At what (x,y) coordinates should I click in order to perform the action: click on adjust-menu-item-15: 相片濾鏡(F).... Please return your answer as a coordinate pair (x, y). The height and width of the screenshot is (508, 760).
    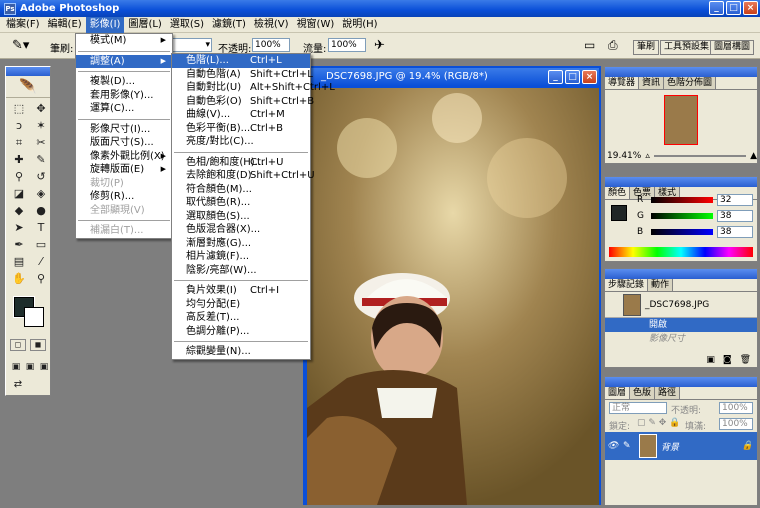
    Looking at the image, I should click on (241, 257).